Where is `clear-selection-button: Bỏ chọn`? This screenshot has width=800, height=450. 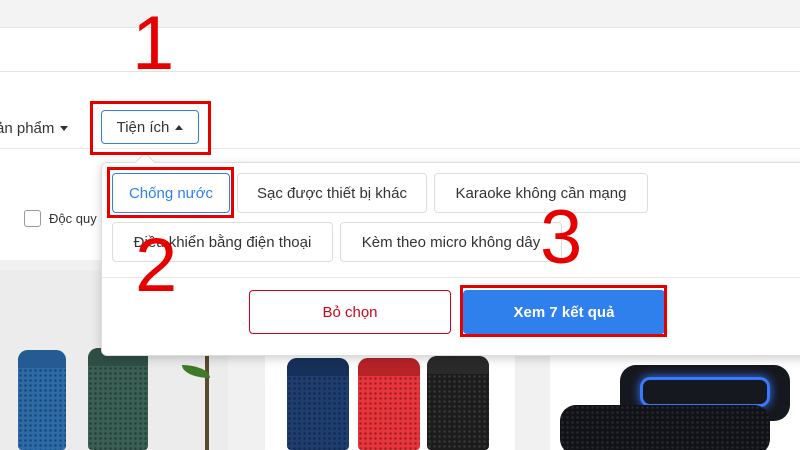
clear-selection-button: Bỏ chọn is located at coordinates (350, 312).